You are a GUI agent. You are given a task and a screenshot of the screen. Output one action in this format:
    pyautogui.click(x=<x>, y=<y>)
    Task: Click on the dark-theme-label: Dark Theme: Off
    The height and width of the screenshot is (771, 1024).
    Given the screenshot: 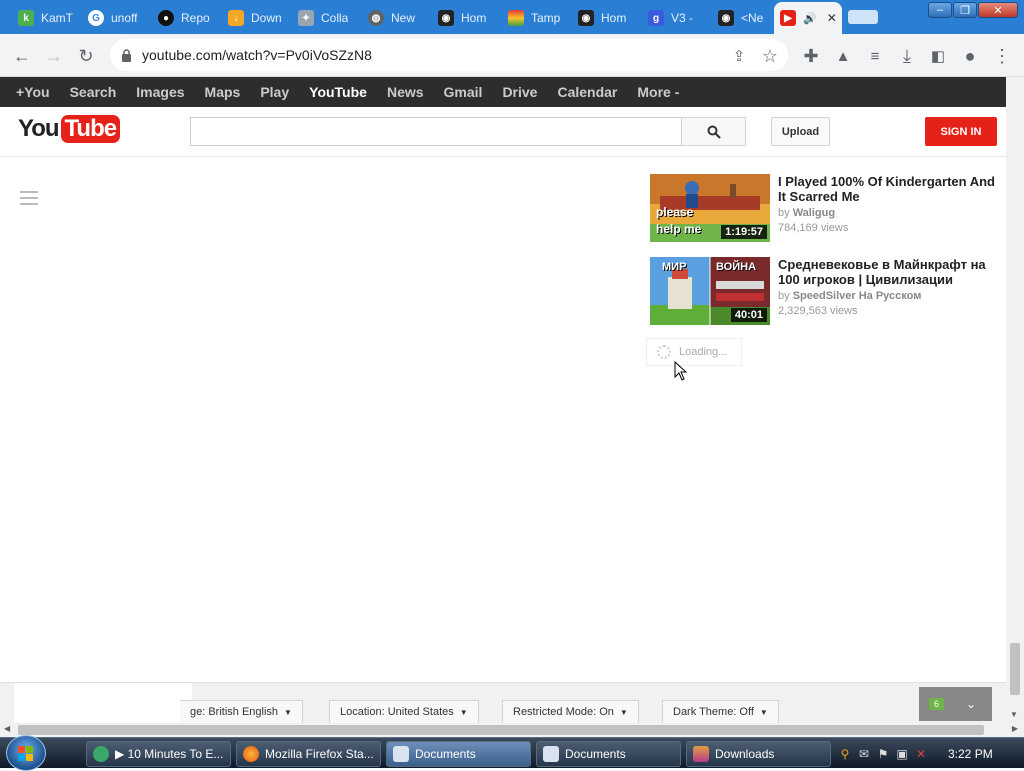 What is the action you would take?
    pyautogui.click(x=713, y=712)
    